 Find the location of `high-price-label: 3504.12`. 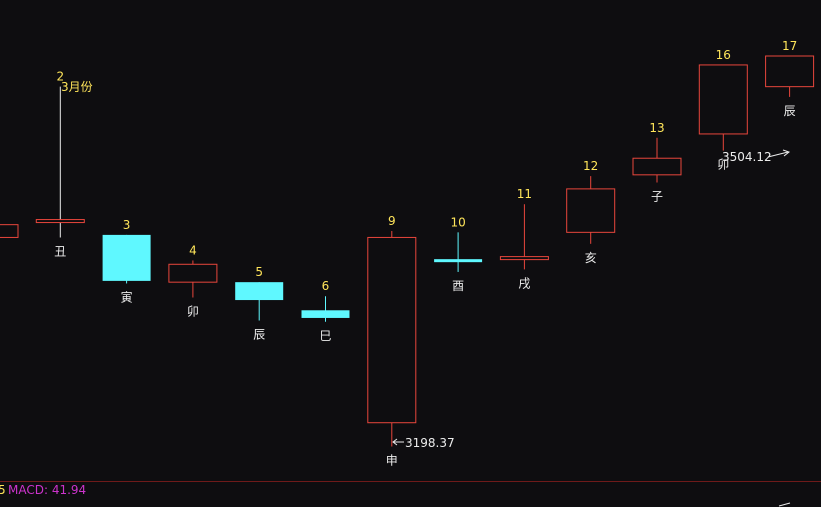

high-price-label: 3504.12 is located at coordinates (747, 157).